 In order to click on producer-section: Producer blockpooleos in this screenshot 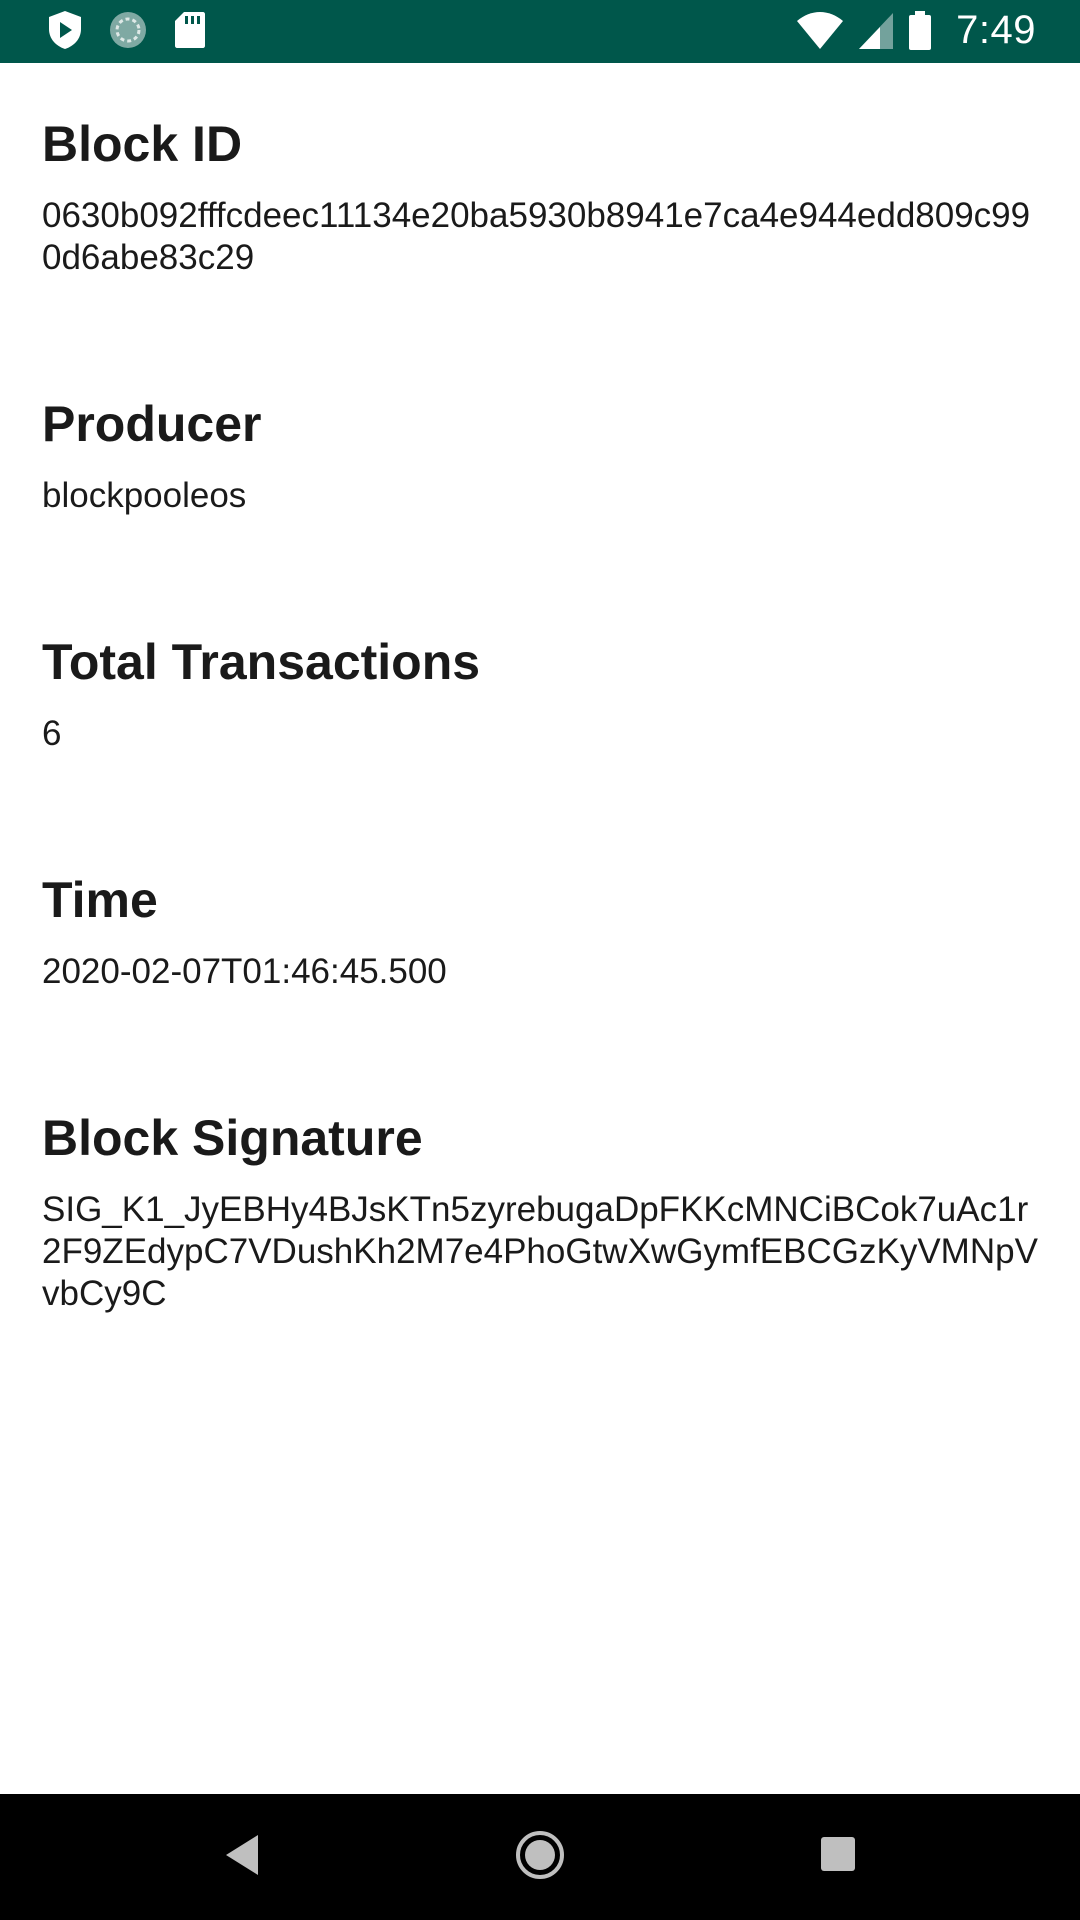, I will do `click(542, 456)`.